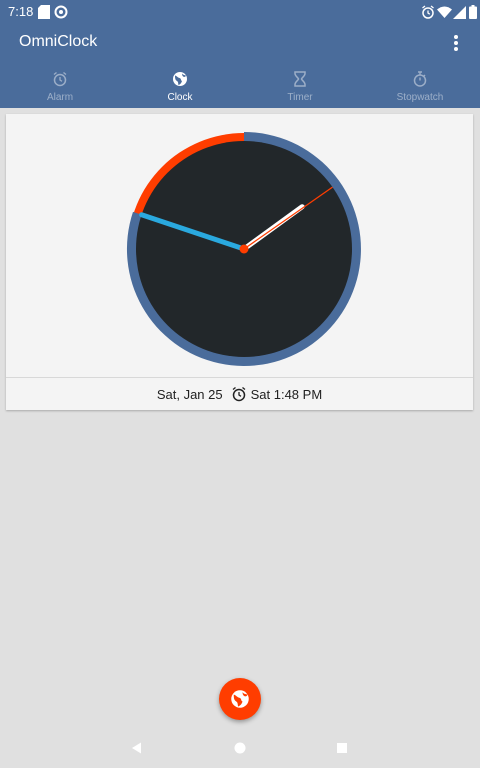  I want to click on app-bar: OmniClock Alarm Clock Timer Stopwatch, so click(240, 66).